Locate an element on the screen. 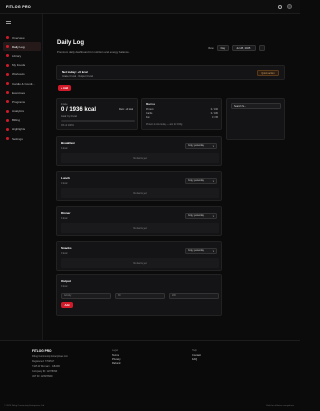 This screenshot has height=411, width=320. sidebar-item-exercises: Exercises is located at coordinates (22, 92).